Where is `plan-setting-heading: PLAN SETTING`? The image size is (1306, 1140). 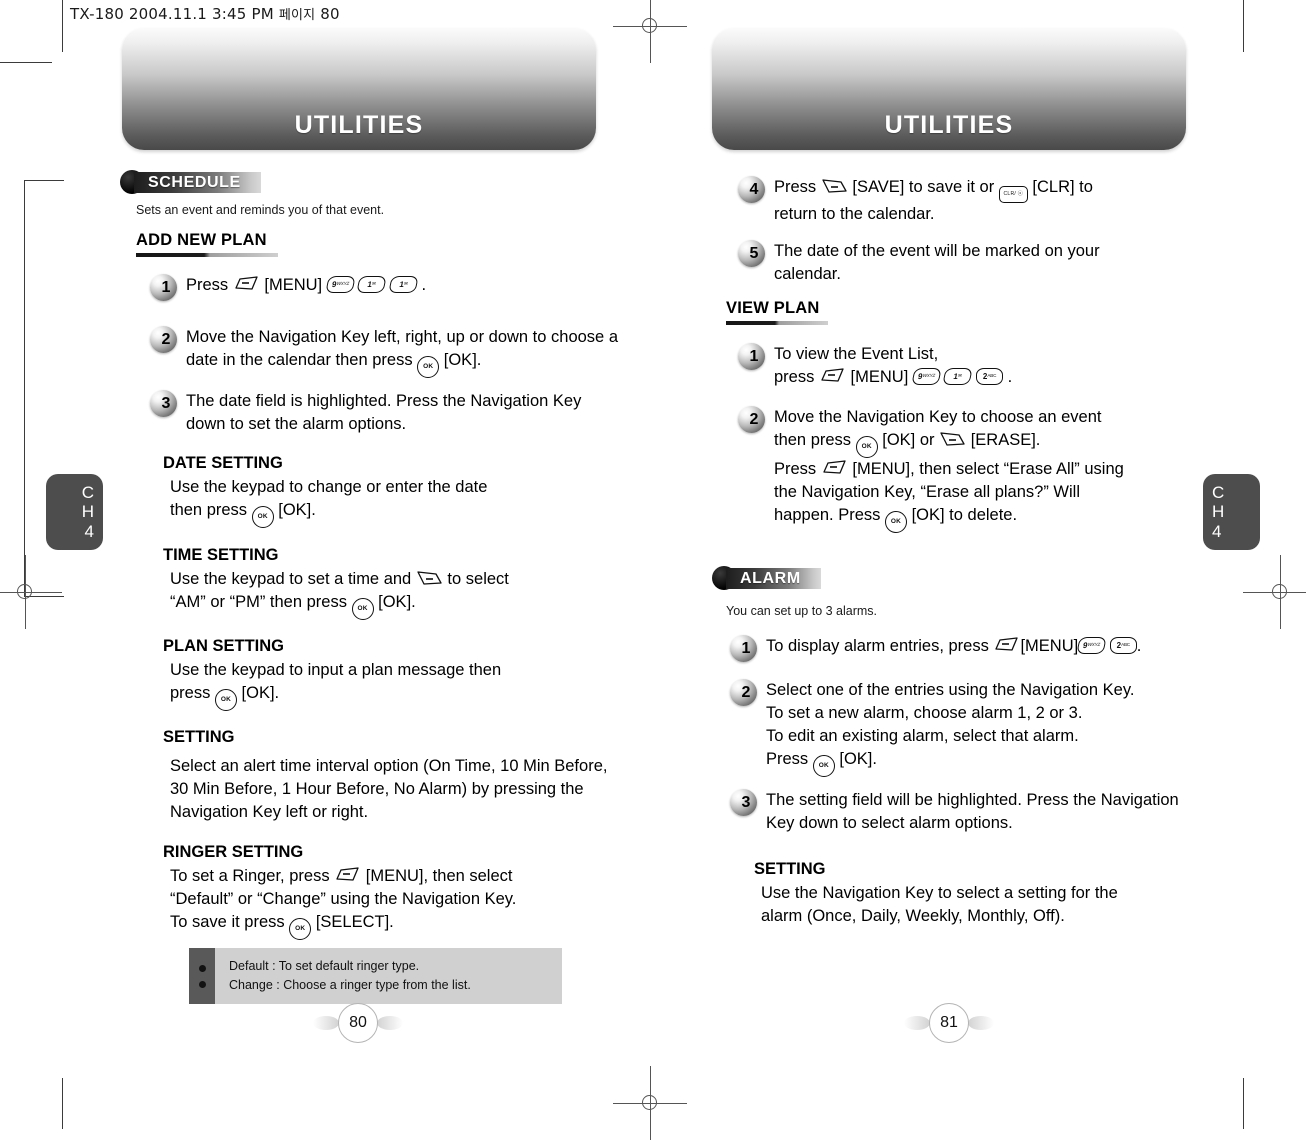 plan-setting-heading: PLAN SETTING is located at coordinates (224, 646).